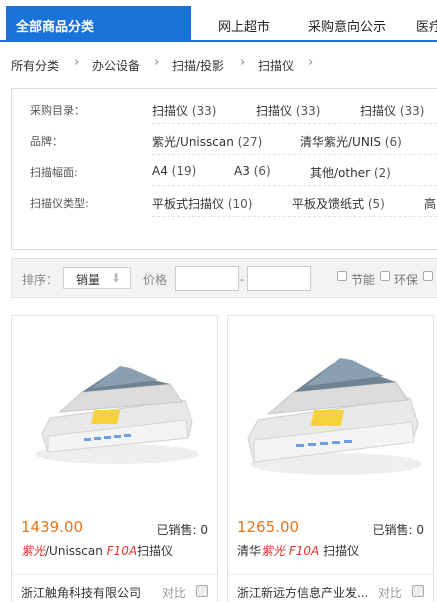 The image size is (437, 602). I want to click on filter-option: 高, so click(430, 203).